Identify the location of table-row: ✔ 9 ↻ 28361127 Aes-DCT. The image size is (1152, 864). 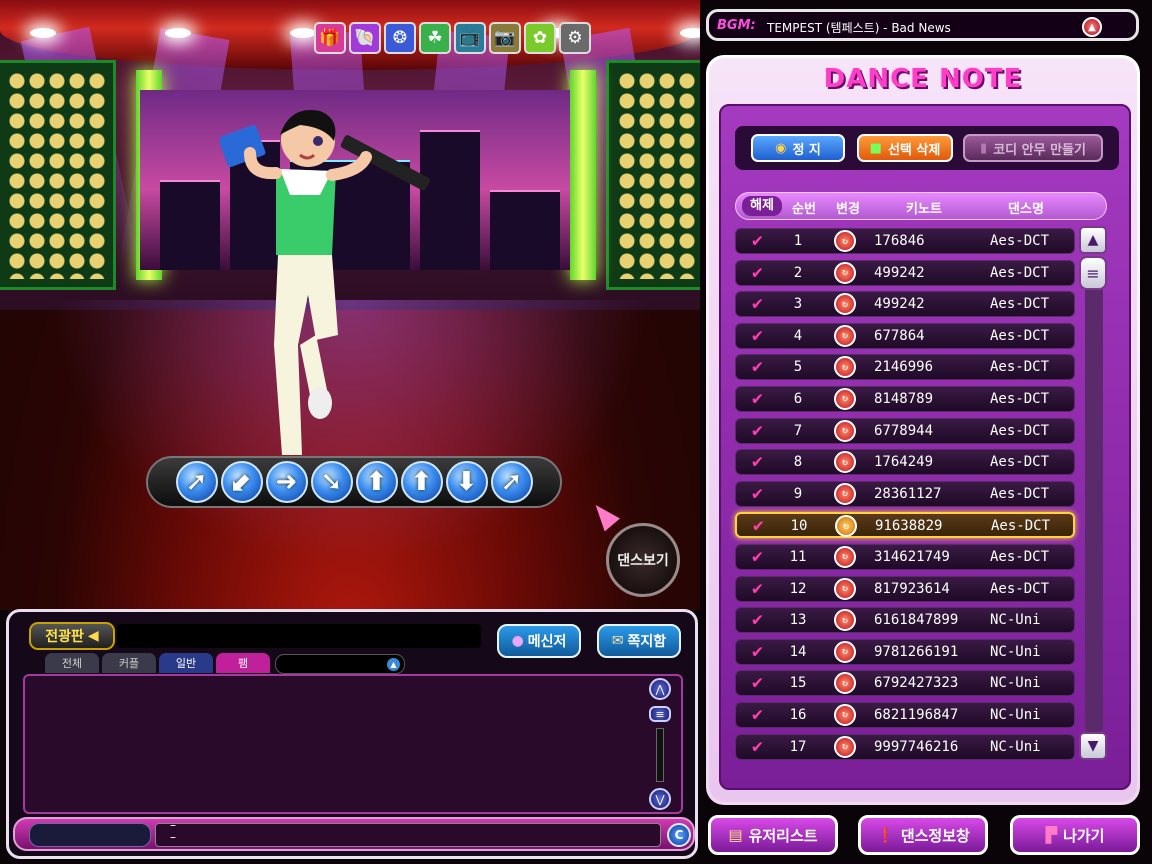
(905, 493).